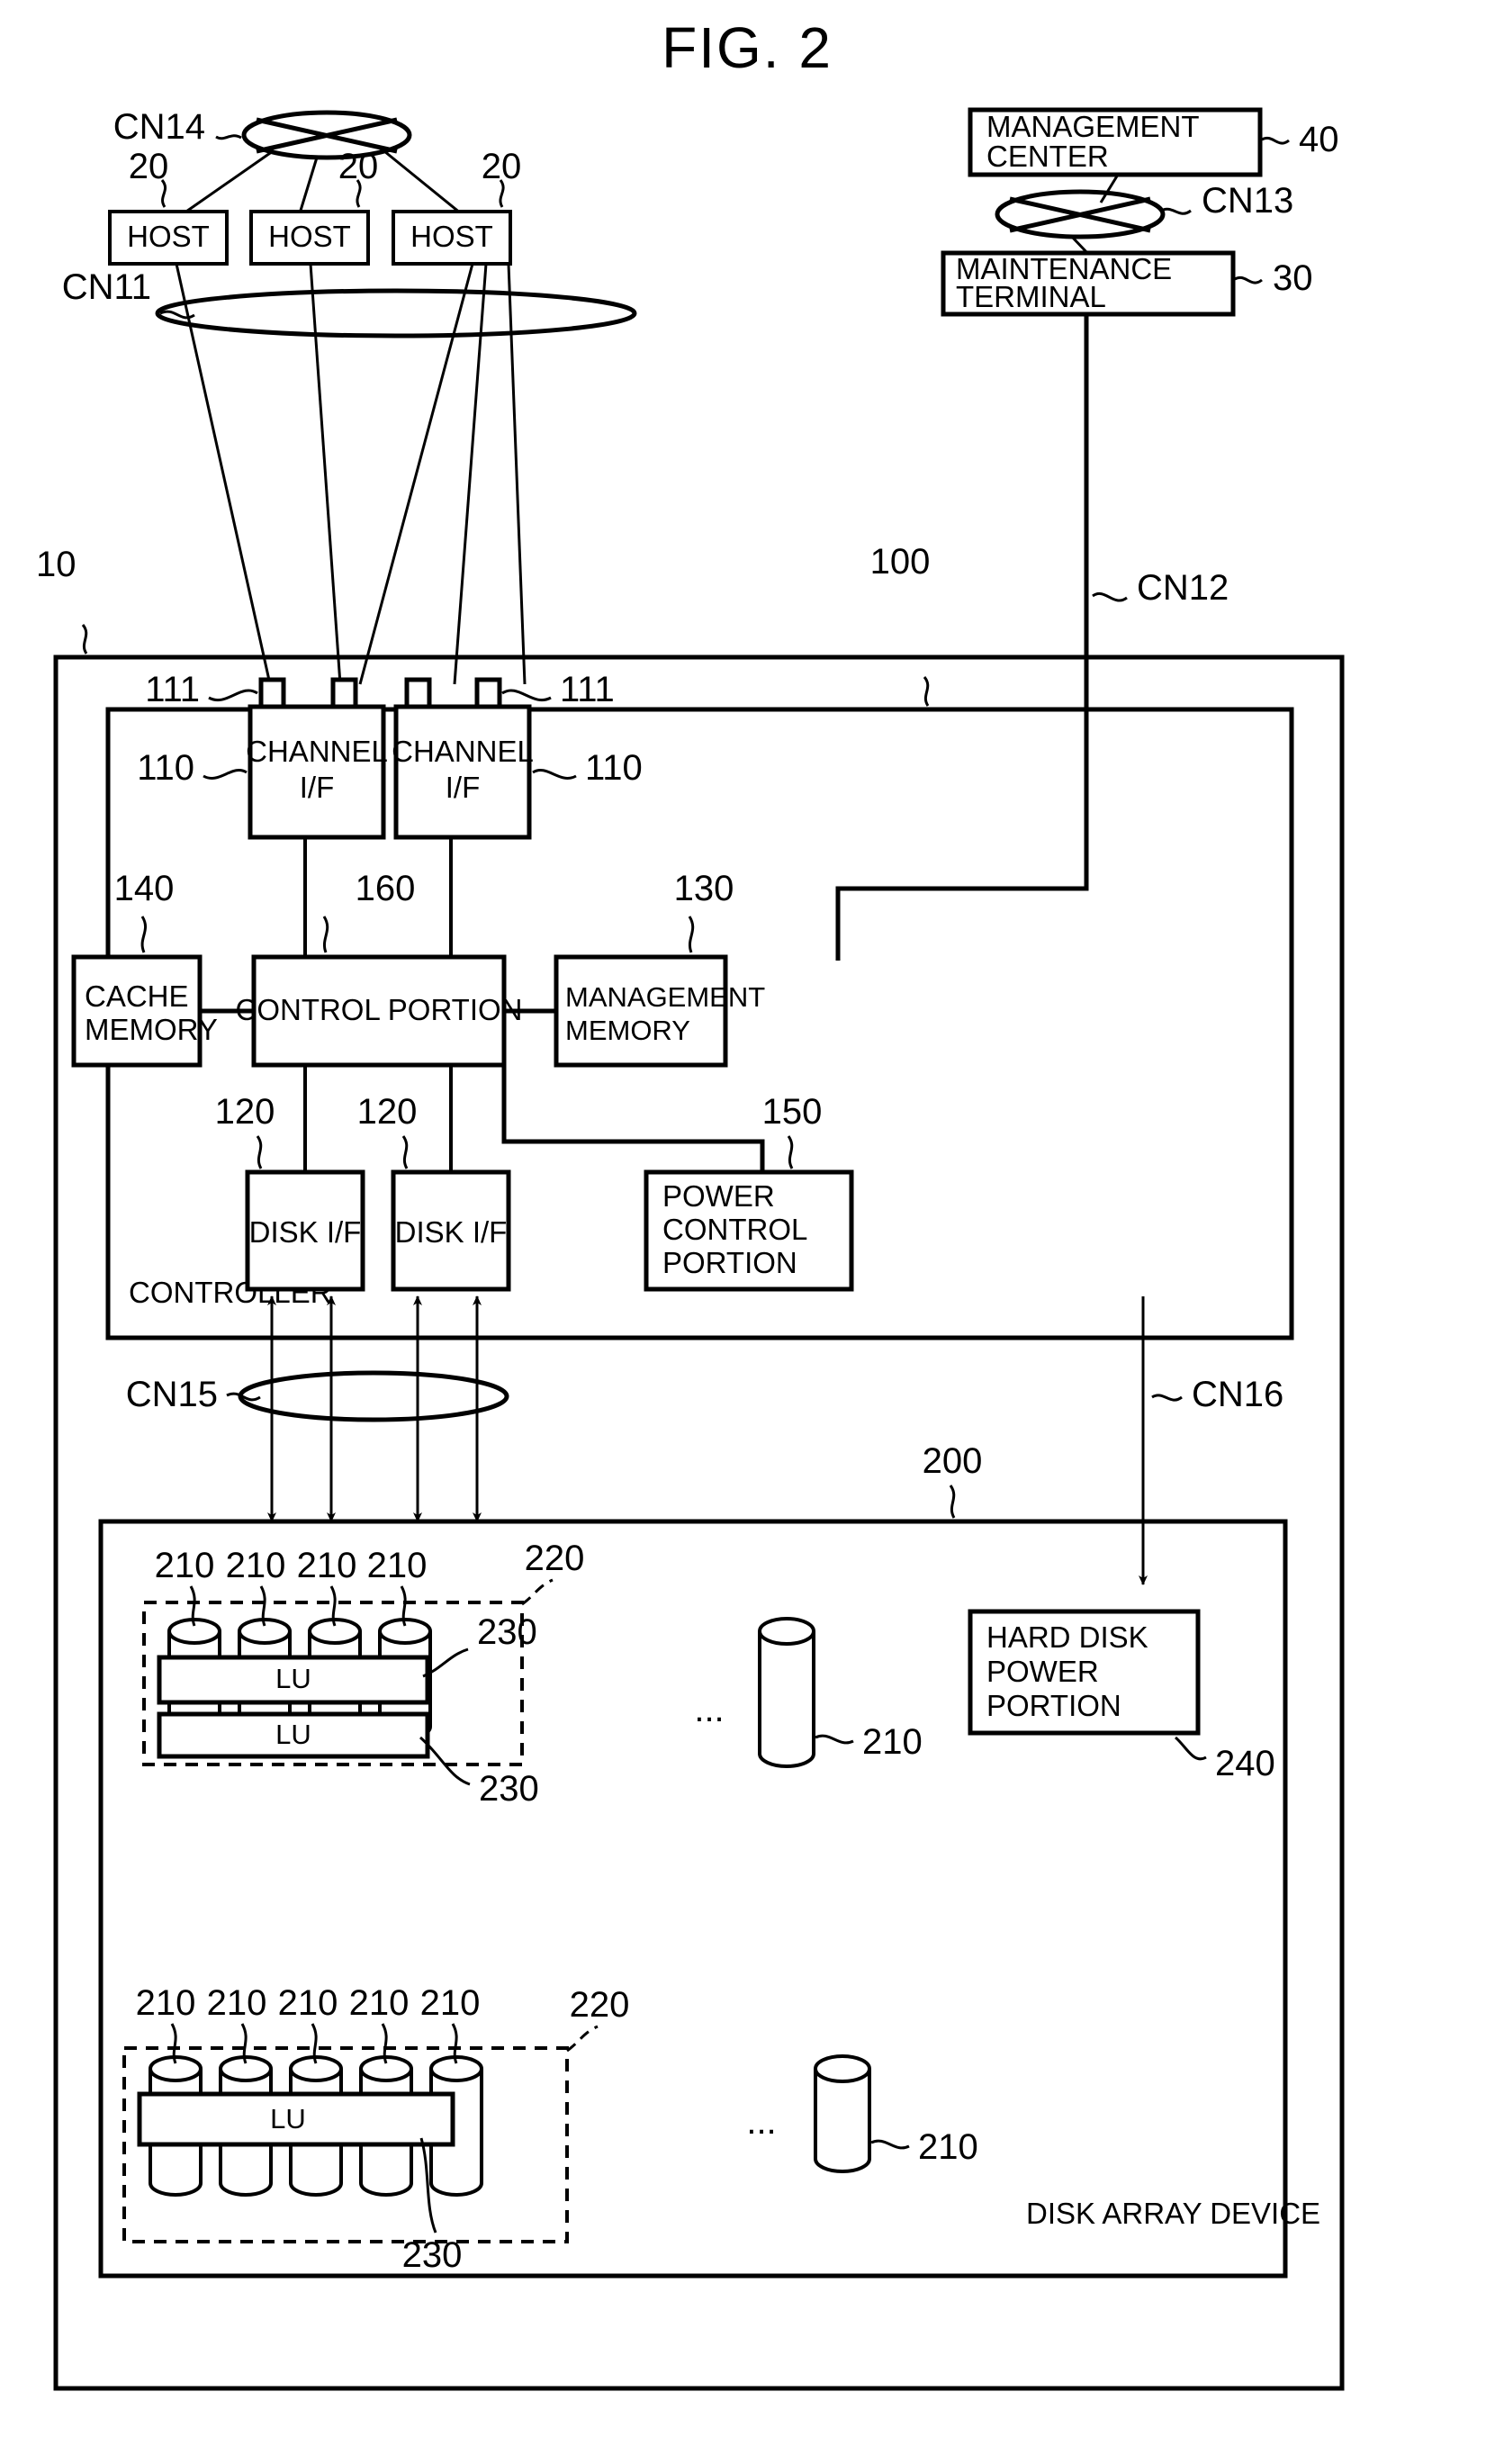 The width and height of the screenshot is (1495, 2464). What do you see at coordinates (1245, 1763) in the screenshot?
I see `ref-hard-disk-power: 240` at bounding box center [1245, 1763].